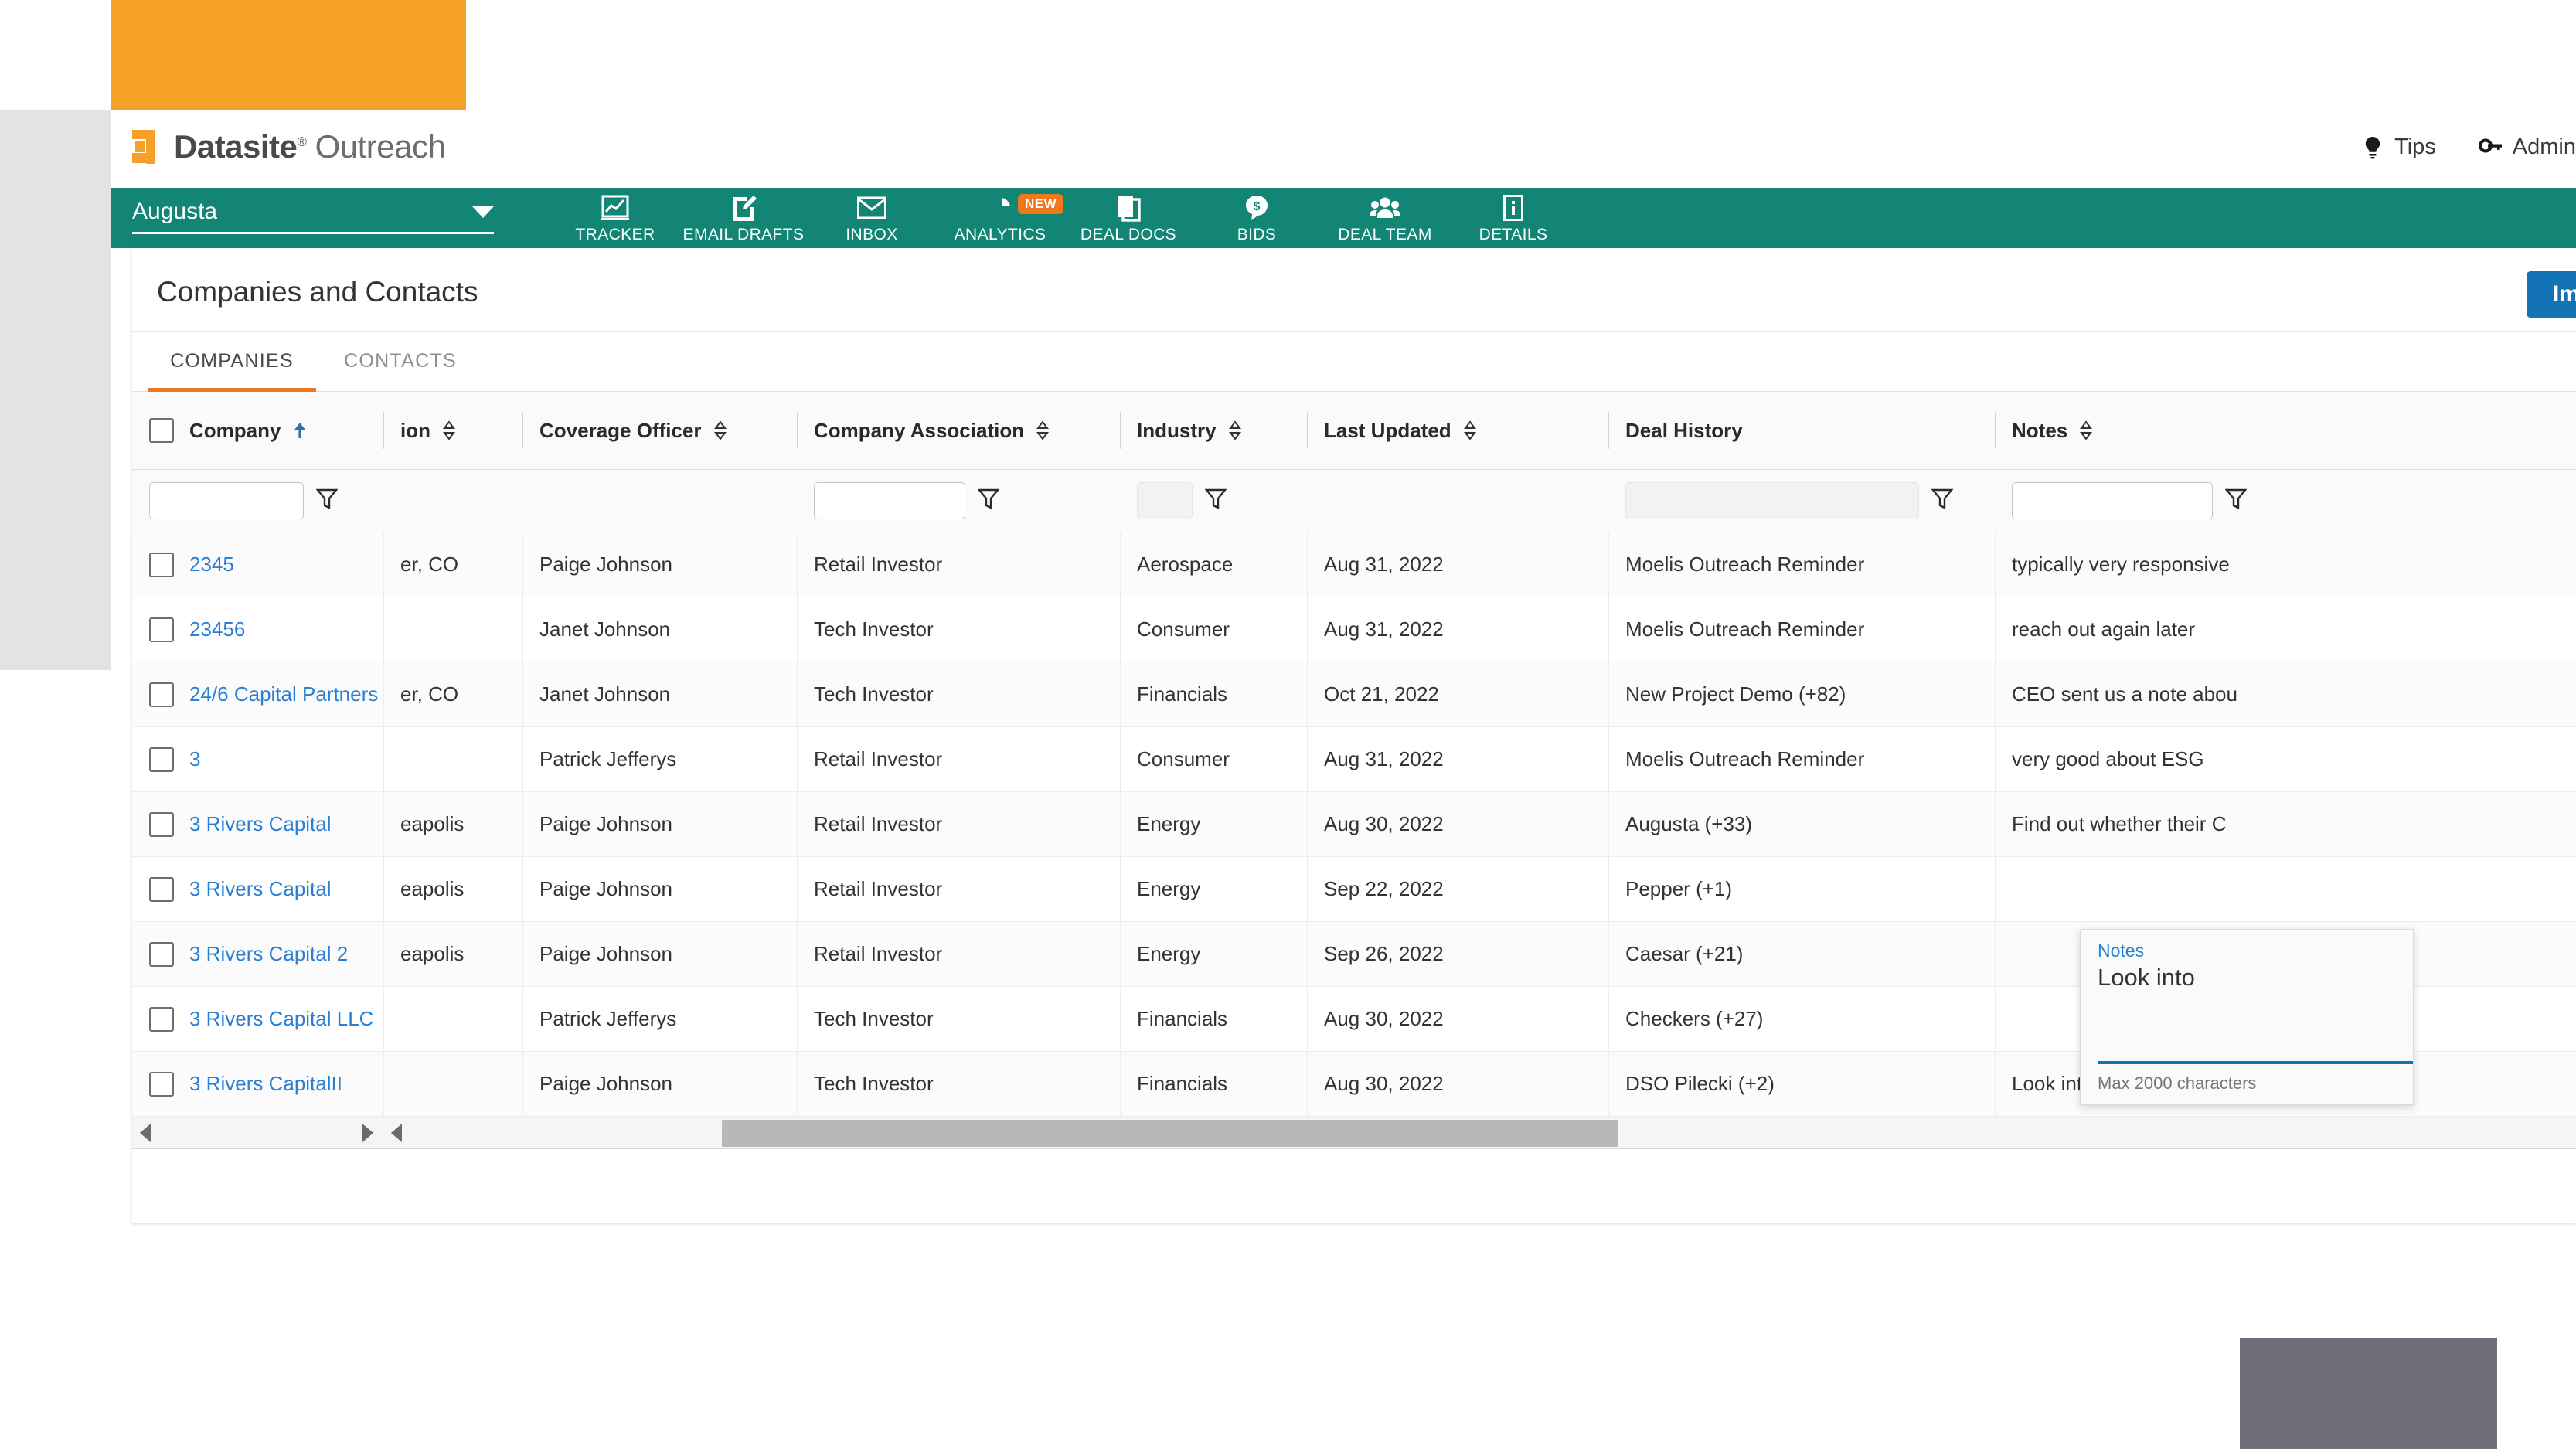 The height and width of the screenshot is (1449, 2576). Describe the element at coordinates (367, 1133) in the screenshot. I see `scroll-right-arrow-frozen` at that location.